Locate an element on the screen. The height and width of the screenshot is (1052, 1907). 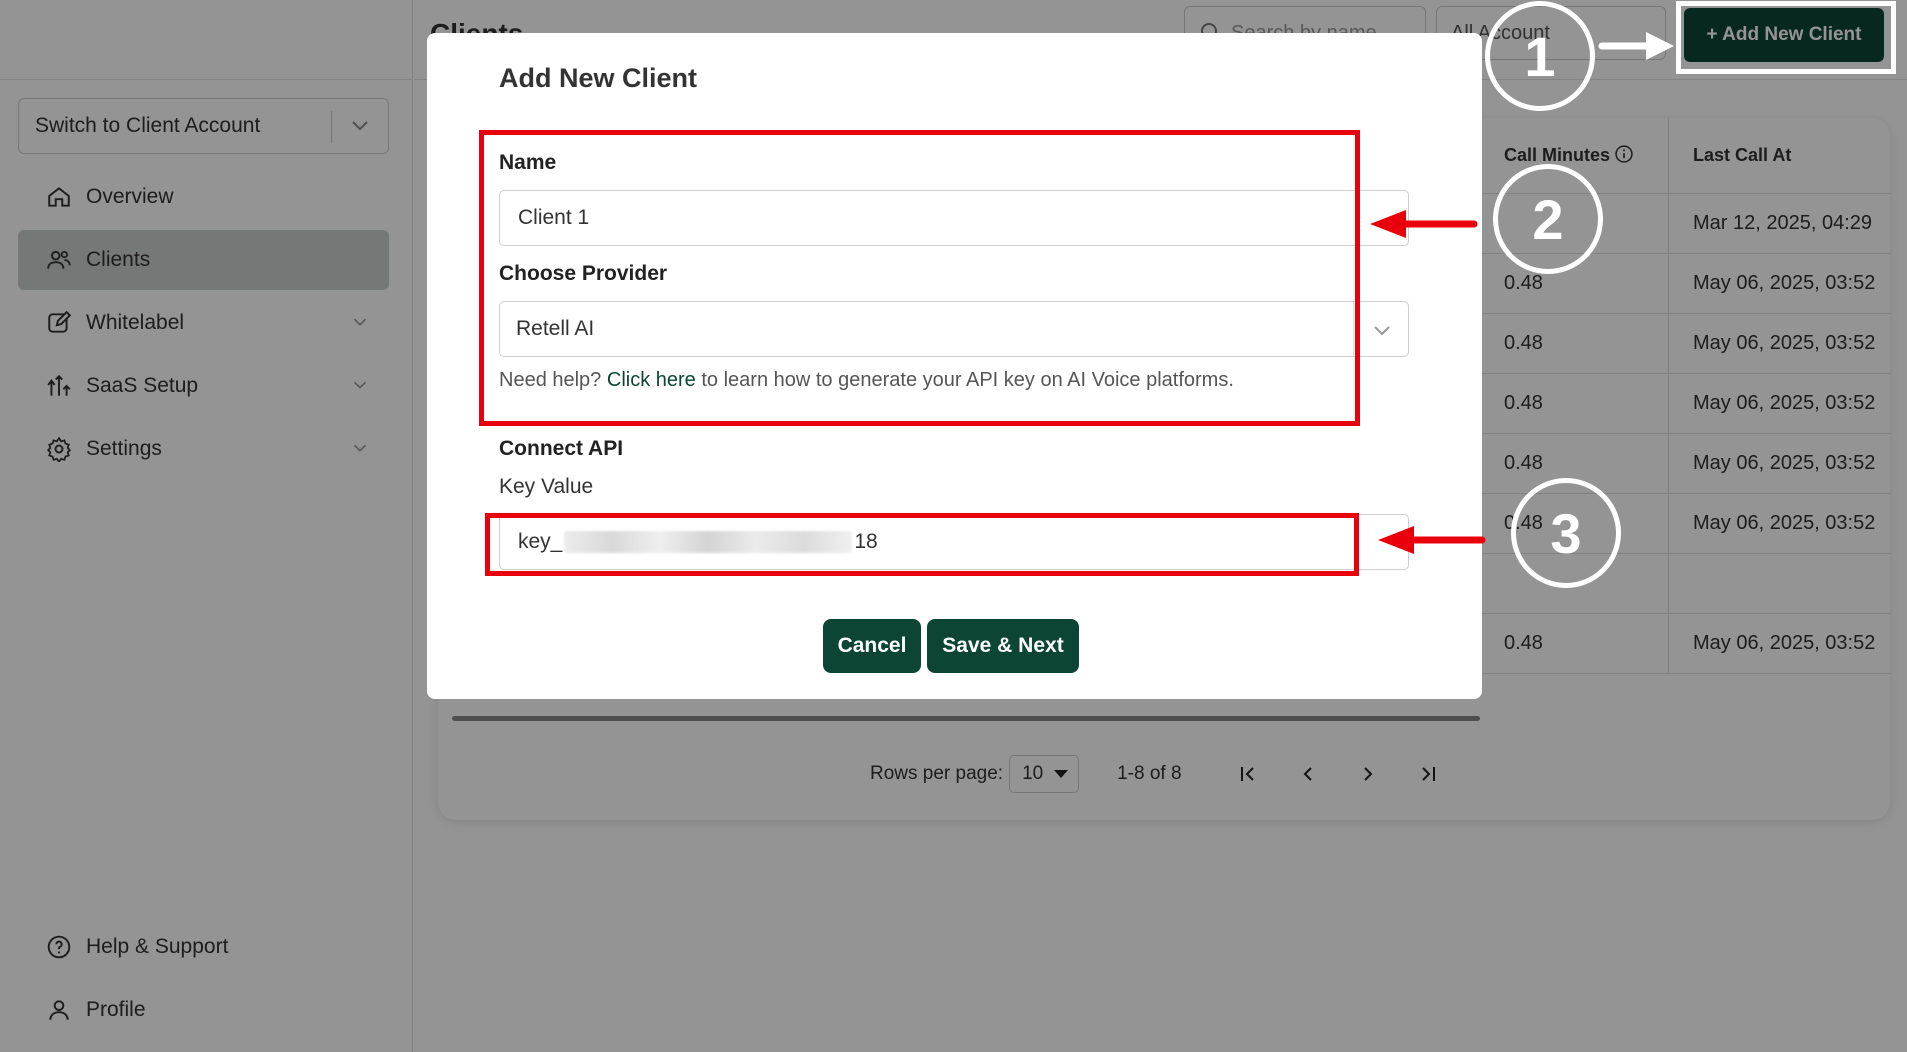
save-next-button: Save & Next is located at coordinates (1003, 646).